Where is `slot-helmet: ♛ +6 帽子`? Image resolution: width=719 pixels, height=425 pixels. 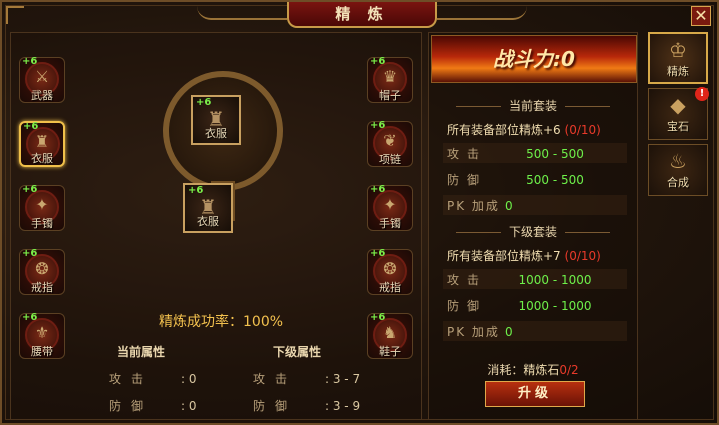 slot-helmet: ♛ +6 帽子 is located at coordinates (390, 79).